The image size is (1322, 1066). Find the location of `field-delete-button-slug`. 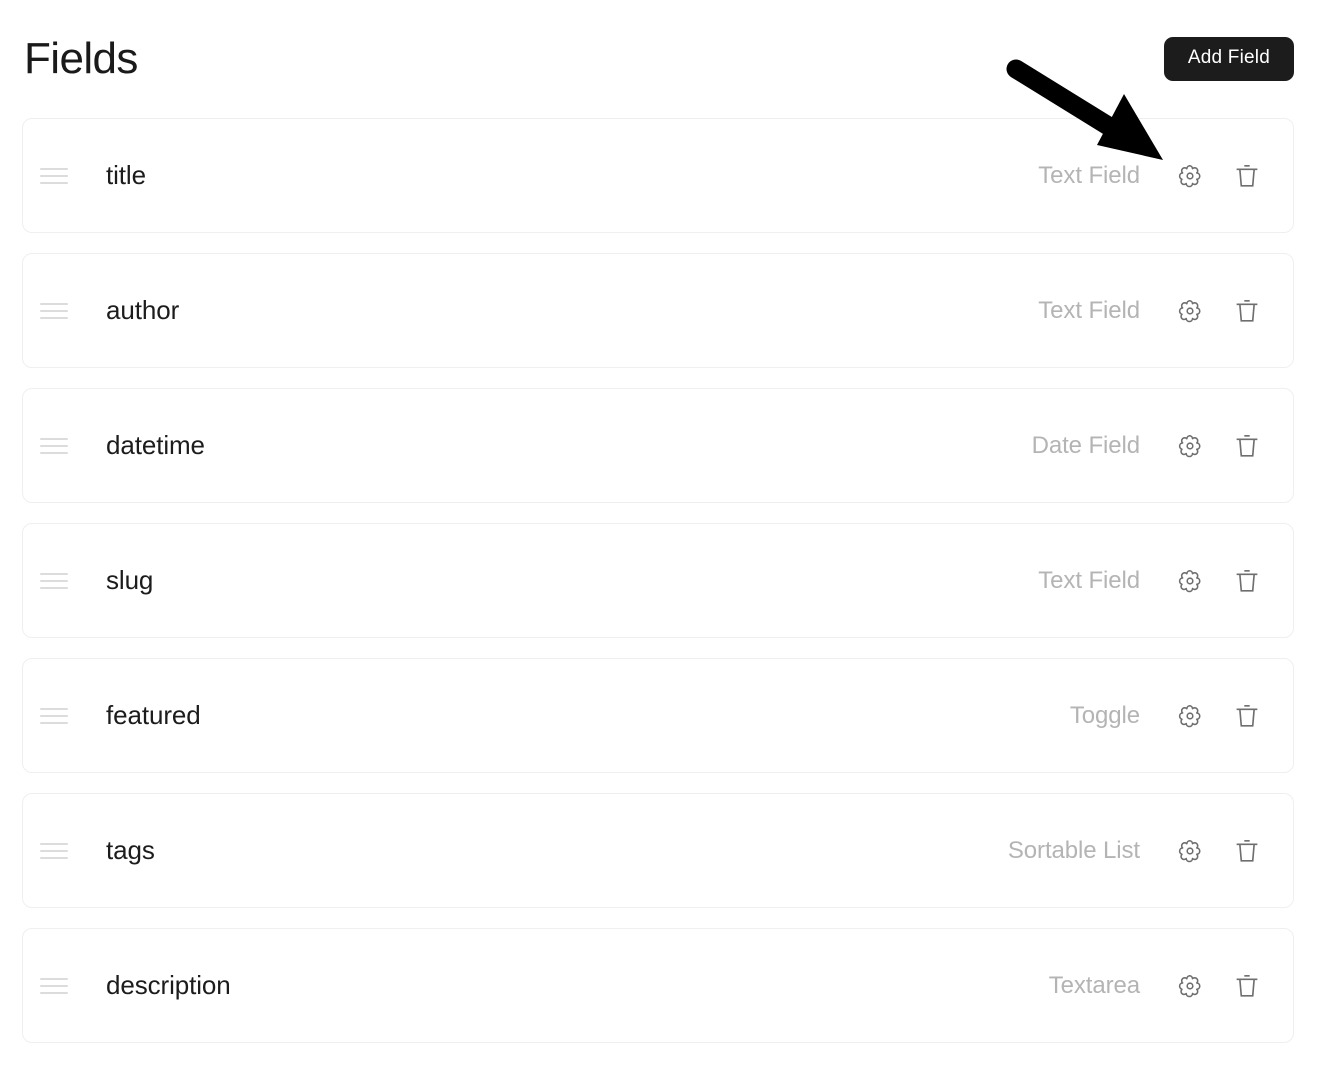

field-delete-button-slug is located at coordinates (1247, 581).